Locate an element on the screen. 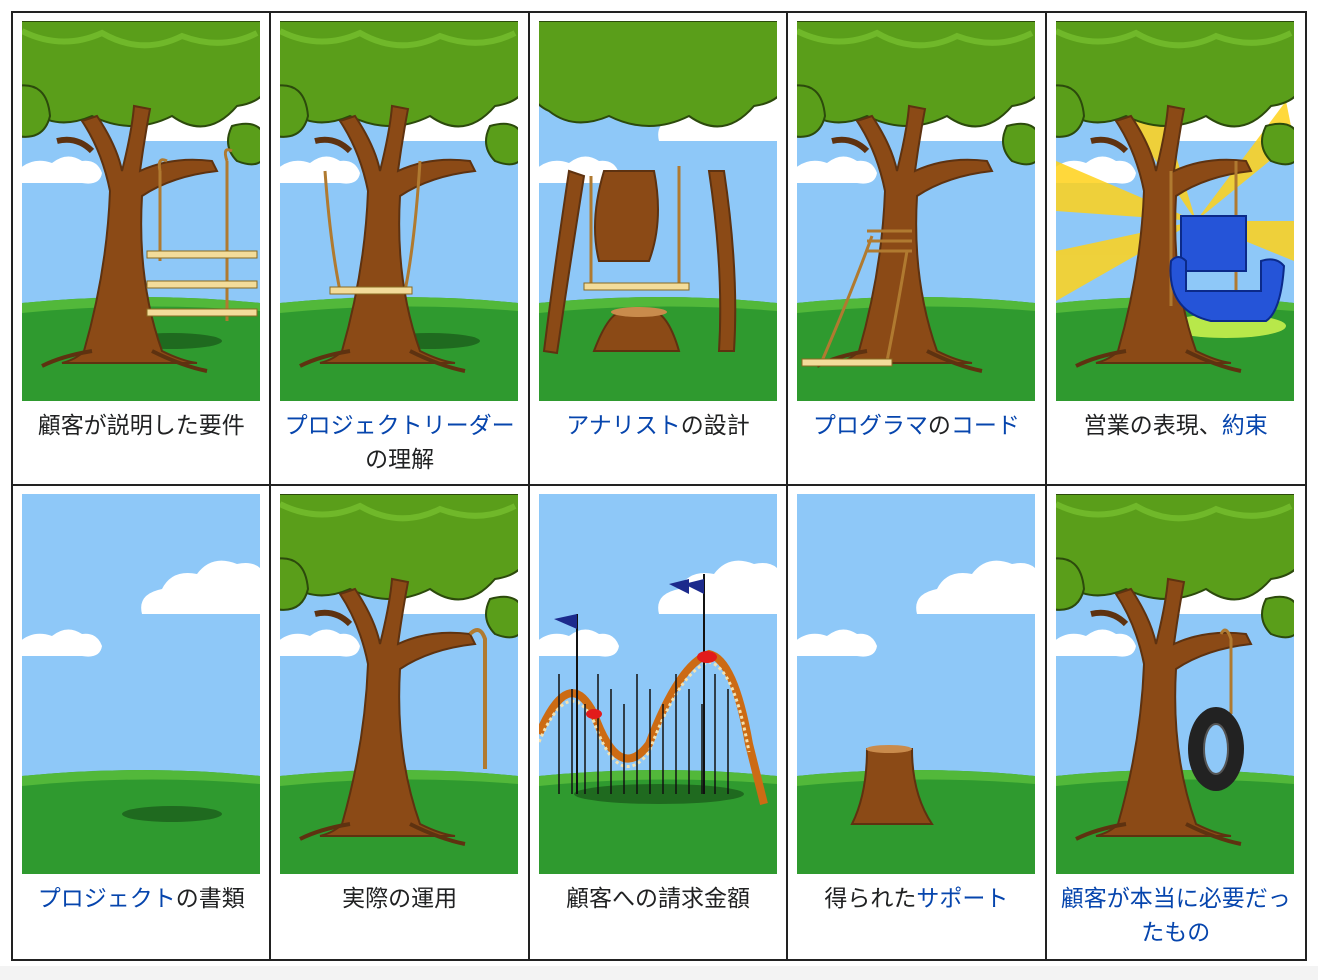 This screenshot has width=1318, height=980. panel-caption: アナリストの設計 is located at coordinates (658, 426).